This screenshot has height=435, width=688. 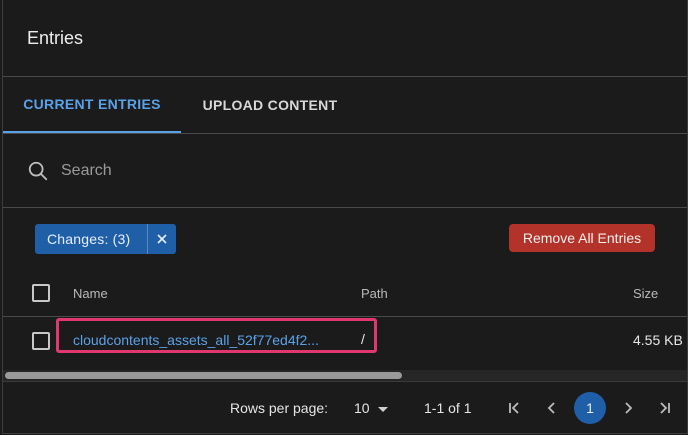 I want to click on first-page-icon, so click(x=514, y=408).